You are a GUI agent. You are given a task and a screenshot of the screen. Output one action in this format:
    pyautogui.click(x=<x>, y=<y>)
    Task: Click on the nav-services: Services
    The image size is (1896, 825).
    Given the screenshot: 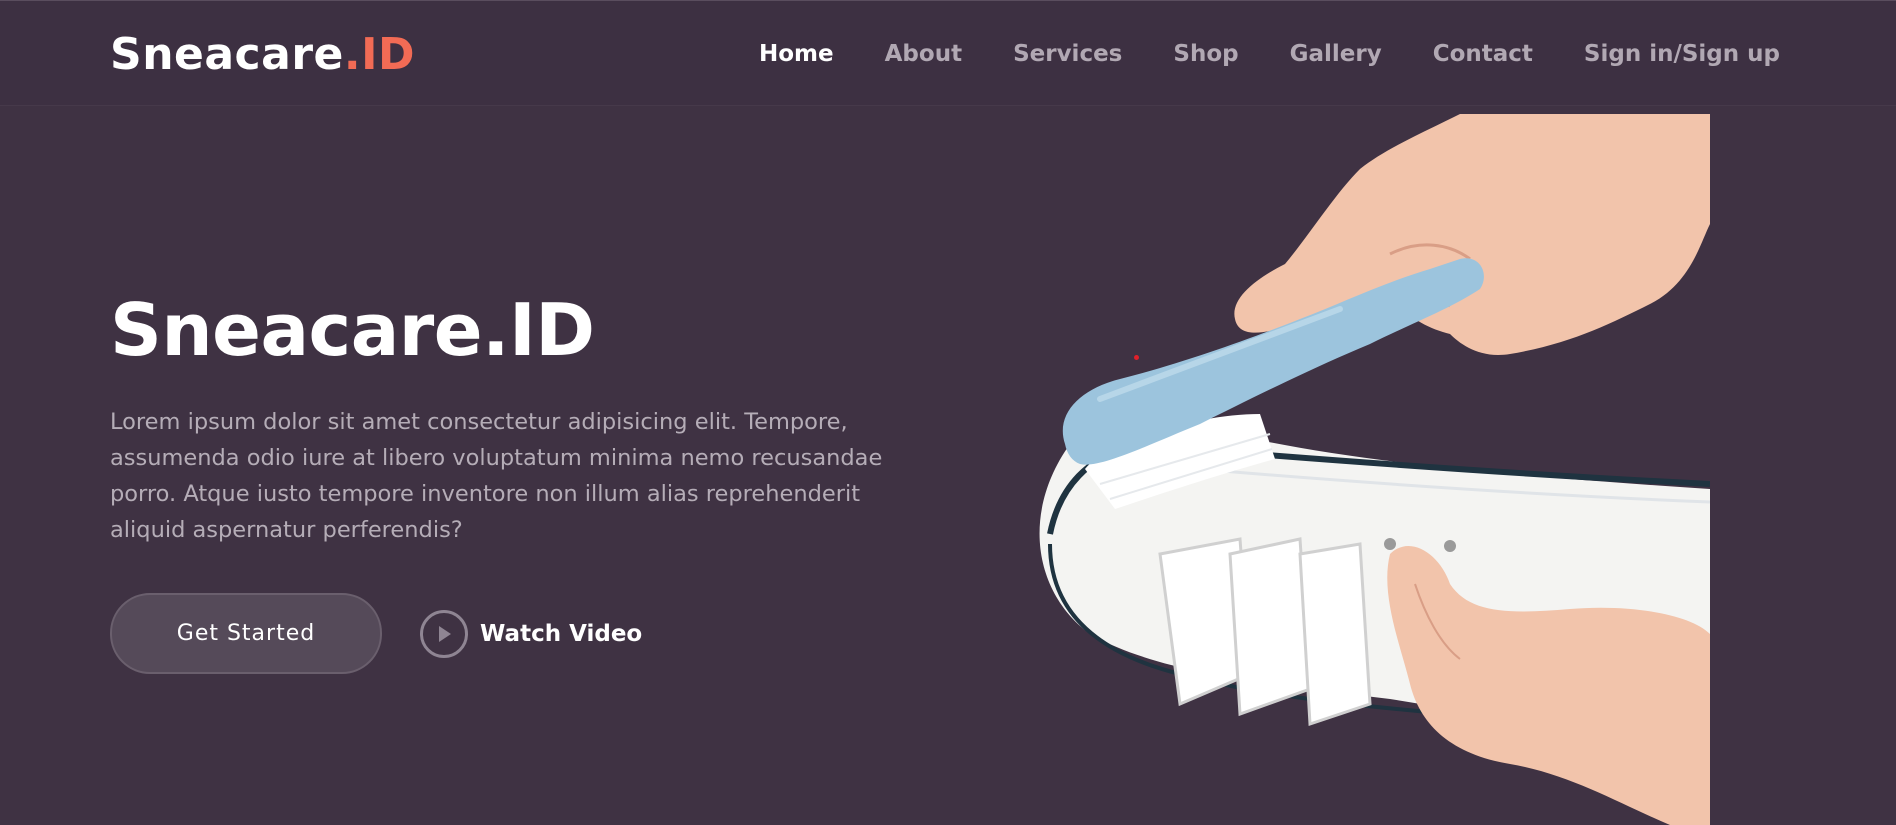 What is the action you would take?
    pyautogui.click(x=1067, y=54)
    